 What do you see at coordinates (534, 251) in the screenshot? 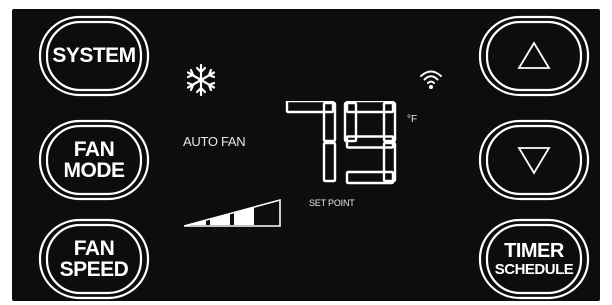
I see `timer-button-label: TIMER` at bounding box center [534, 251].